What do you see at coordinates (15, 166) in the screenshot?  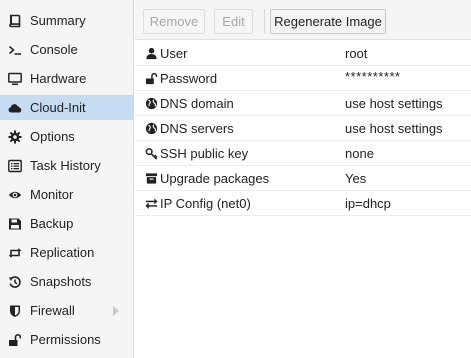 I see `list-alt-icon` at bounding box center [15, 166].